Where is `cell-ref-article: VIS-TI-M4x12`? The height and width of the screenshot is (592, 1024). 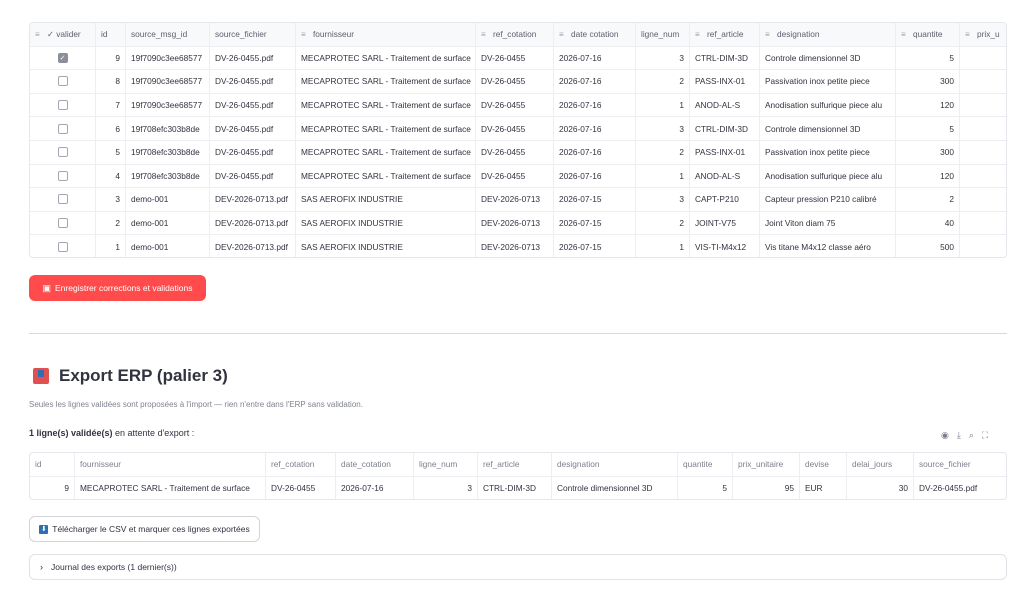 cell-ref-article: VIS-TI-M4x12 is located at coordinates (725, 246).